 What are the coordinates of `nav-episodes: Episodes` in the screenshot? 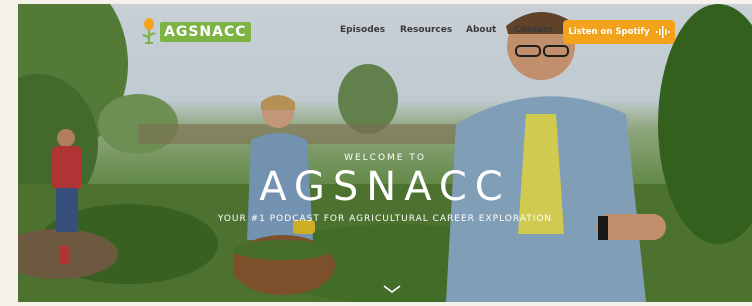 It's located at (362, 30).